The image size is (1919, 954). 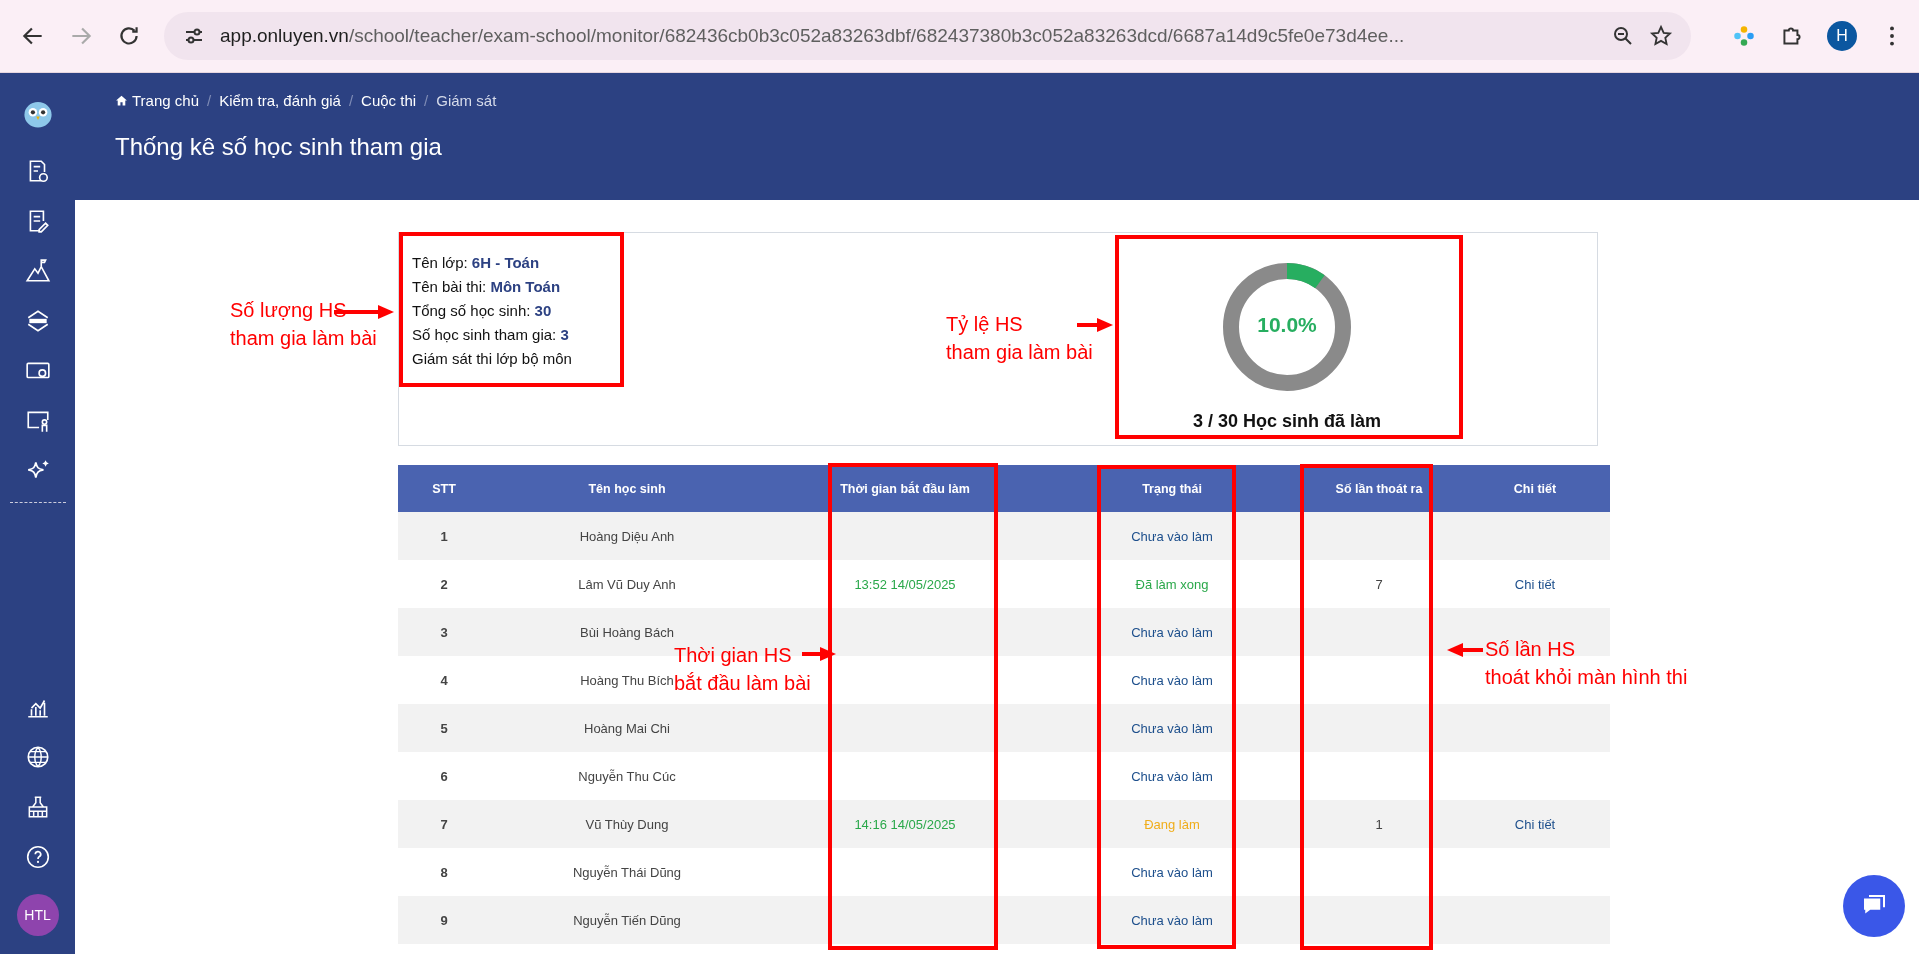 I want to click on column-header: Tên học sinh, so click(x=627, y=488).